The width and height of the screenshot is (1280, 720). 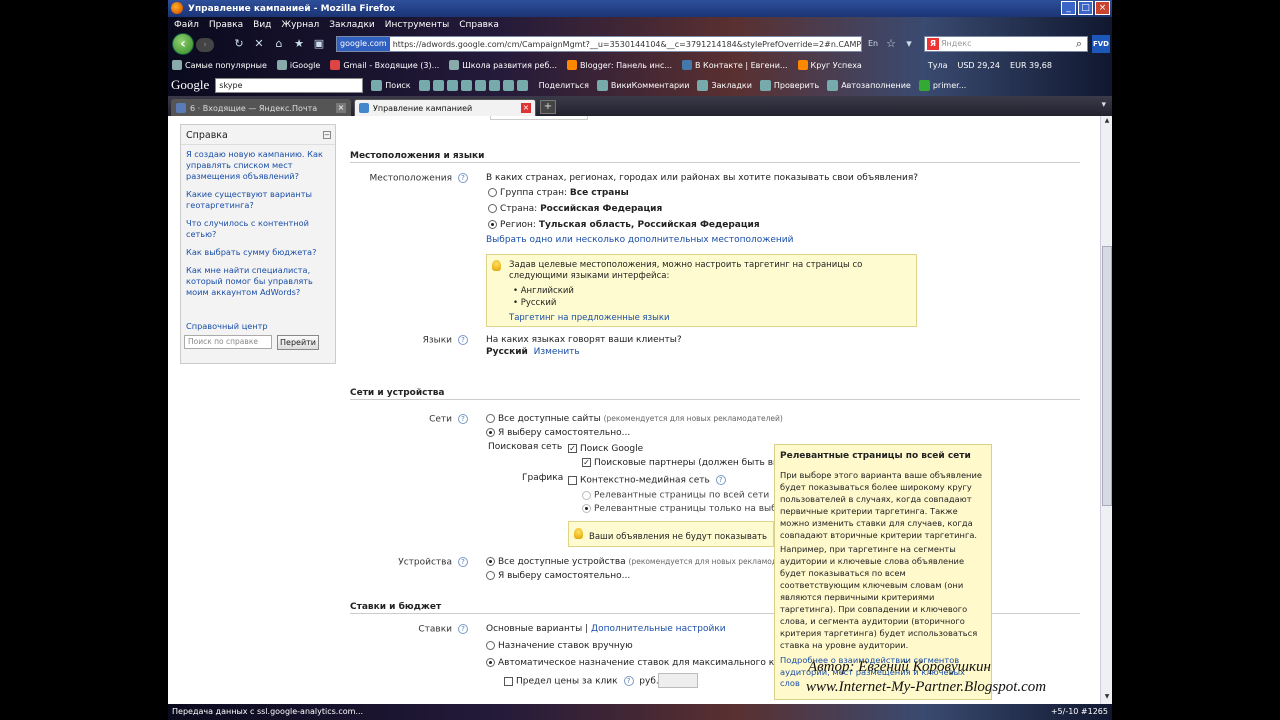 What do you see at coordinates (239, 44) in the screenshot?
I see `reload-icon: ↻` at bounding box center [239, 44].